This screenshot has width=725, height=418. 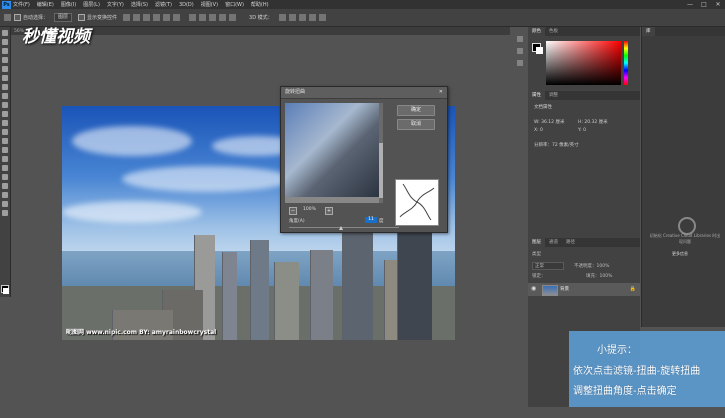 What do you see at coordinates (416, 124) in the screenshot?
I see `cancel-button: 取消` at bounding box center [416, 124].